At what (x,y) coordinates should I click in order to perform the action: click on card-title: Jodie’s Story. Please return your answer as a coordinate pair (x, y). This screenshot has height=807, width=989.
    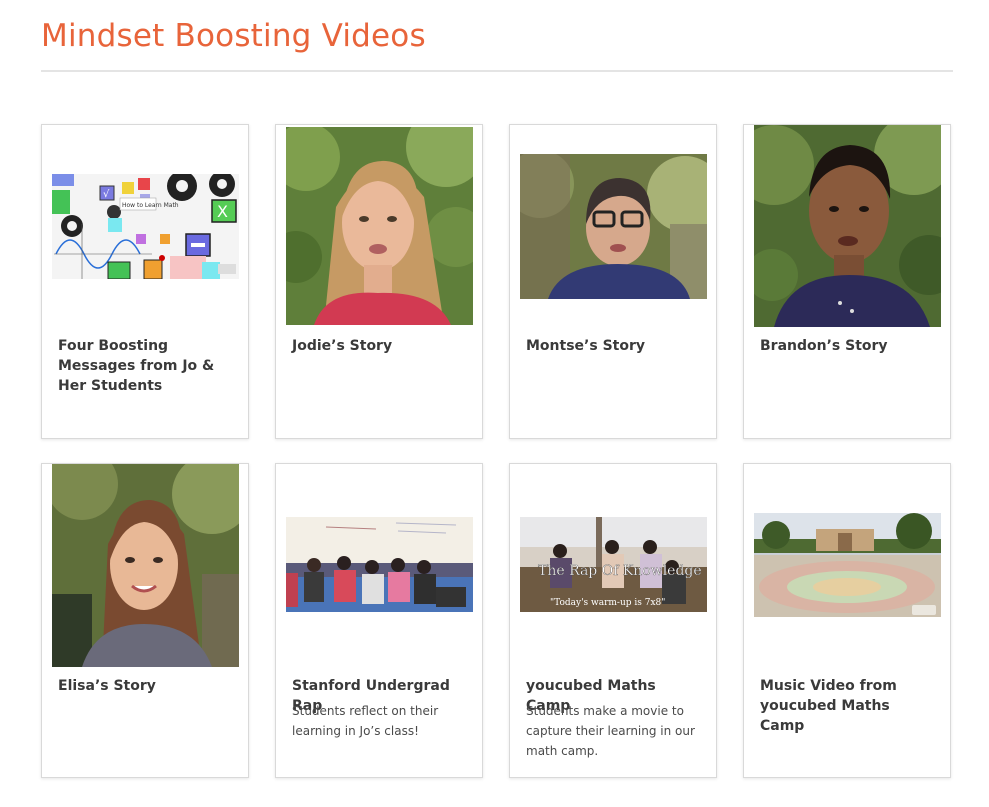
    Looking at the image, I should click on (381, 346).